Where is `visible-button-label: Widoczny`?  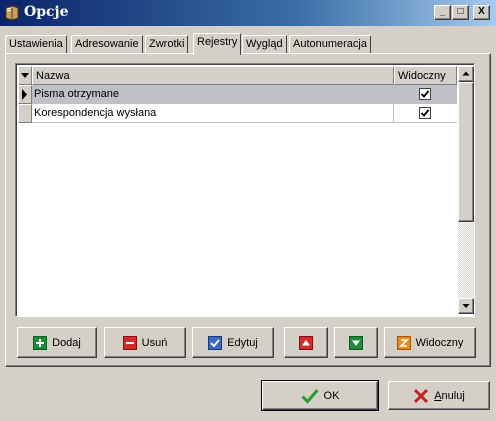 visible-button-label: Widoczny is located at coordinates (439, 342).